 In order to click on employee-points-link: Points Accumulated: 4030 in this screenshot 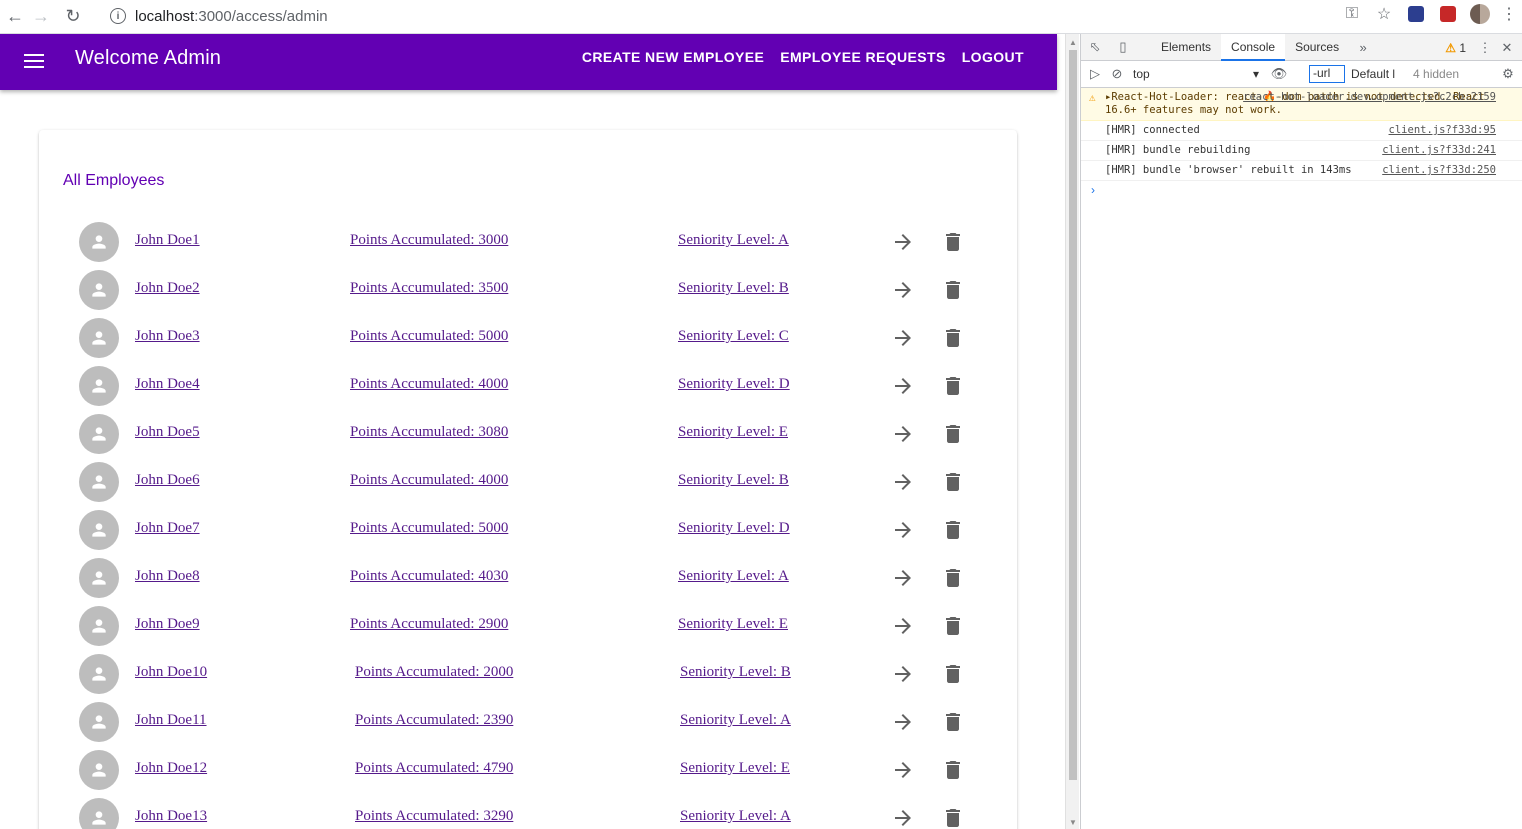, I will do `click(429, 576)`.